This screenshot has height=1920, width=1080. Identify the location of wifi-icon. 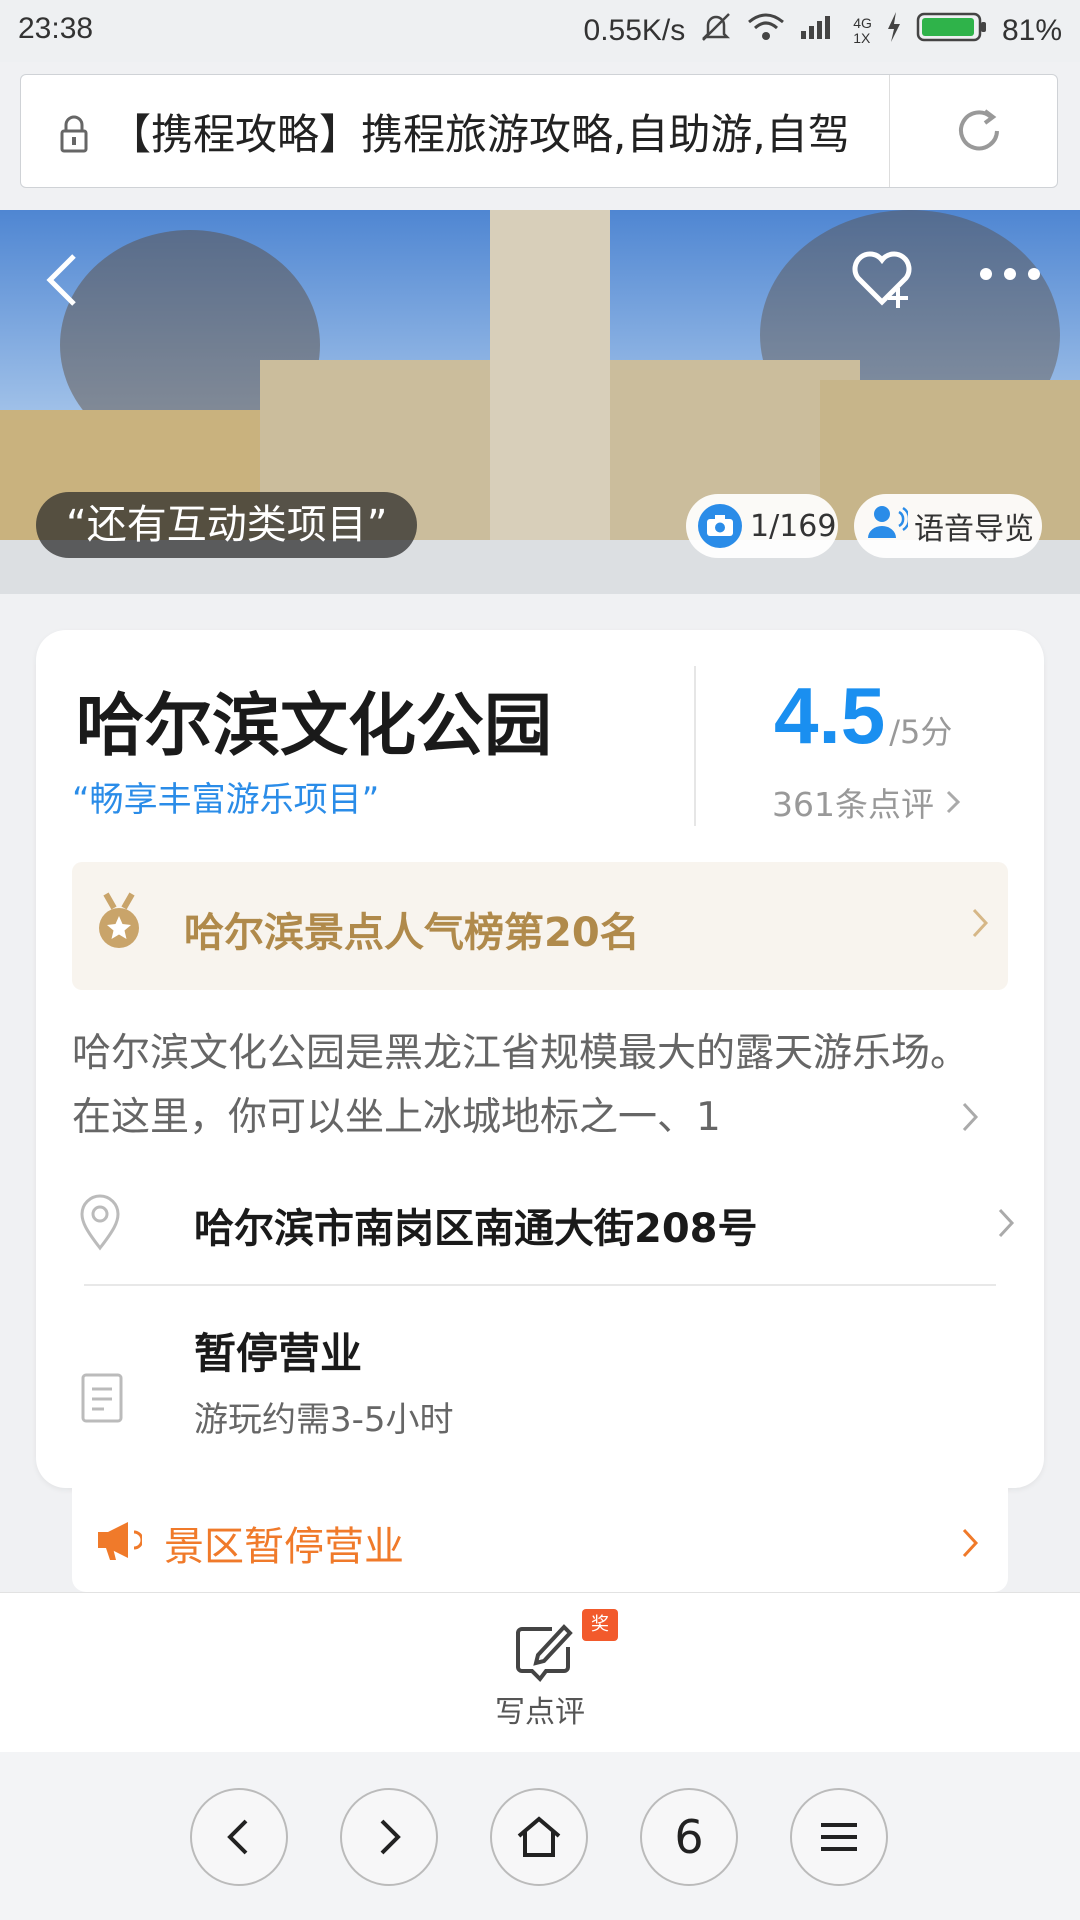
(766, 31).